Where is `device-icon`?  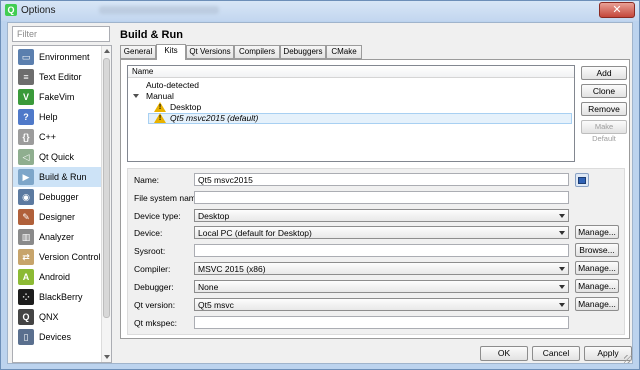
device-icon is located at coordinates (582, 180).